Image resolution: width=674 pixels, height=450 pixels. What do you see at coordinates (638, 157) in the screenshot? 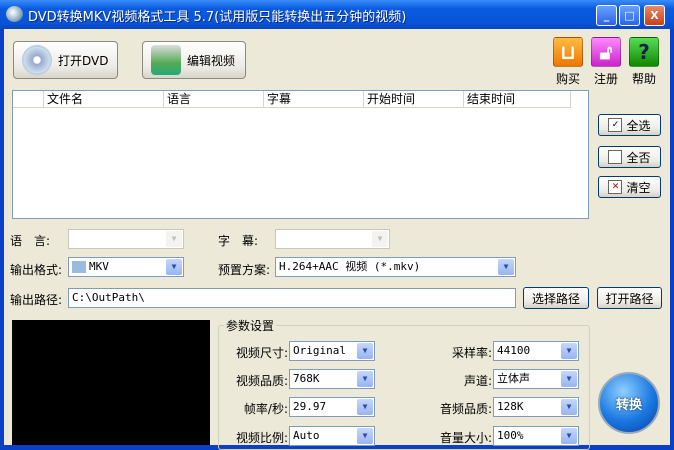
I see `select-none-label: 全否` at bounding box center [638, 157].